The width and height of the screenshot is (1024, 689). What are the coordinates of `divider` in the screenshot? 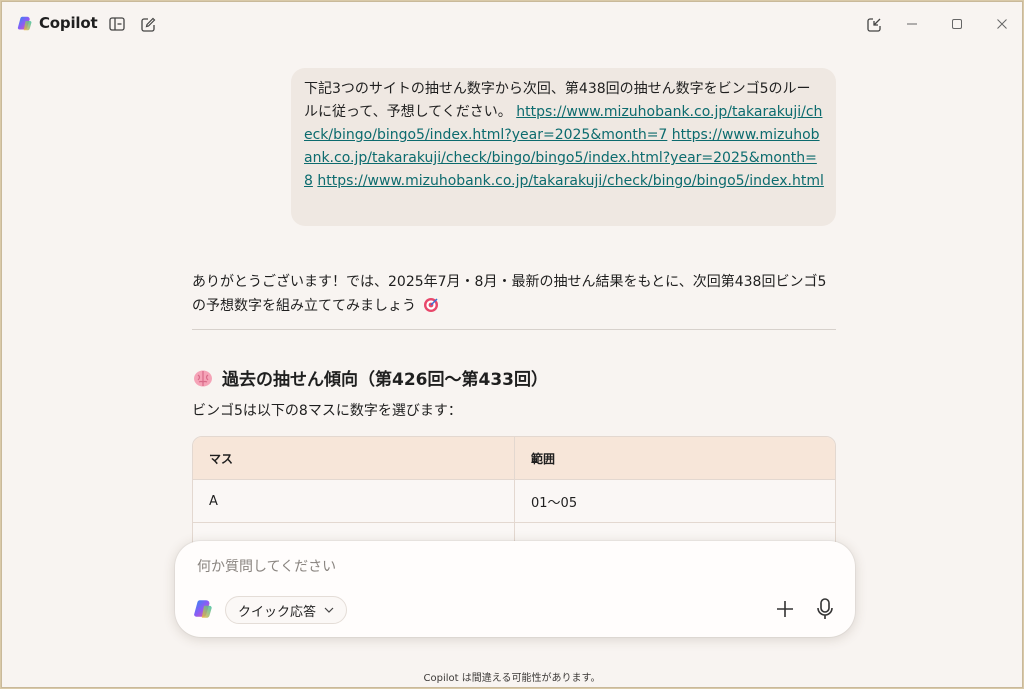 It's located at (514, 329).